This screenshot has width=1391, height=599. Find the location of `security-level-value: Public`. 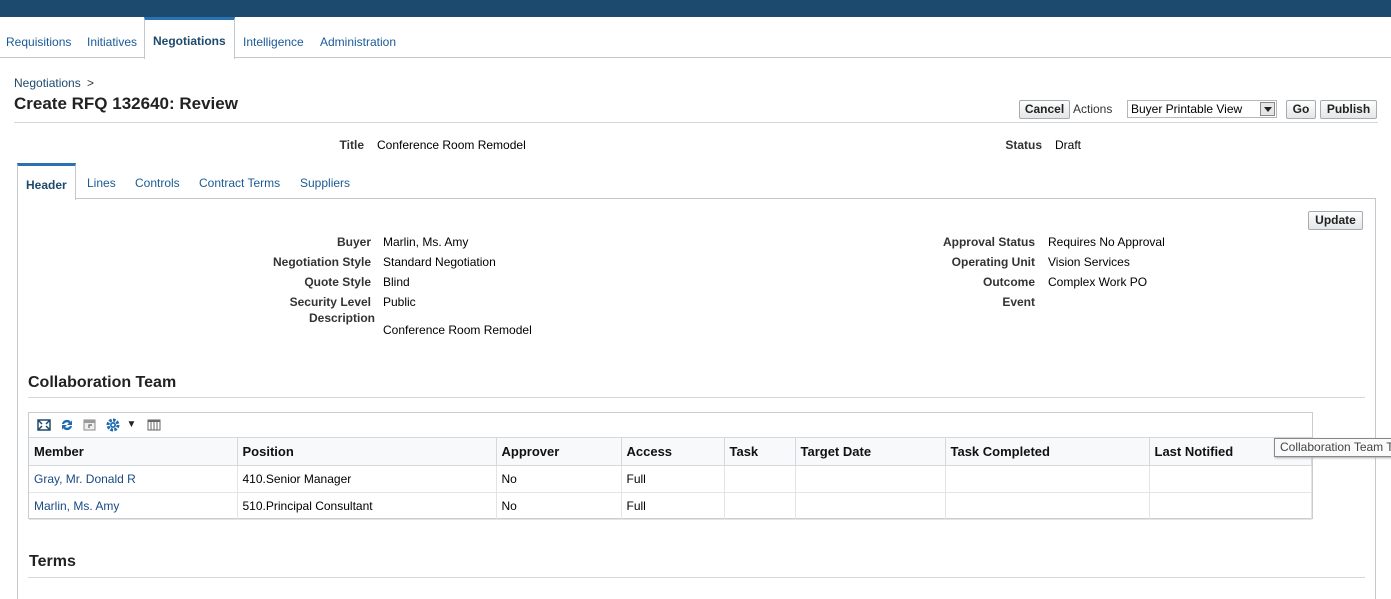

security-level-value: Public is located at coordinates (399, 302).